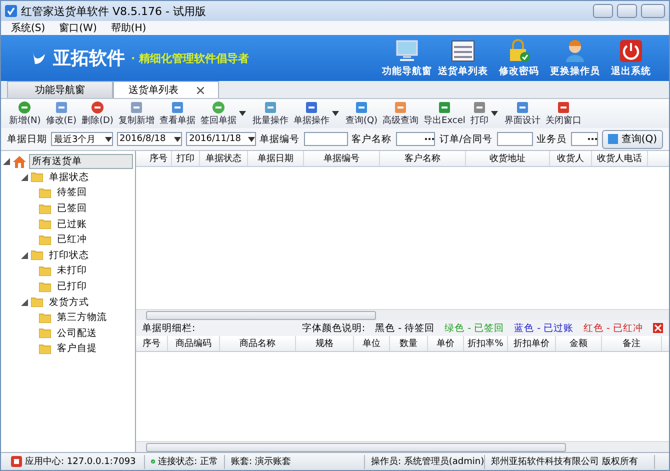 The height and width of the screenshot is (471, 670). Describe the element at coordinates (270, 113) in the screenshot. I see `toolbar-button: 批量操作` at that location.